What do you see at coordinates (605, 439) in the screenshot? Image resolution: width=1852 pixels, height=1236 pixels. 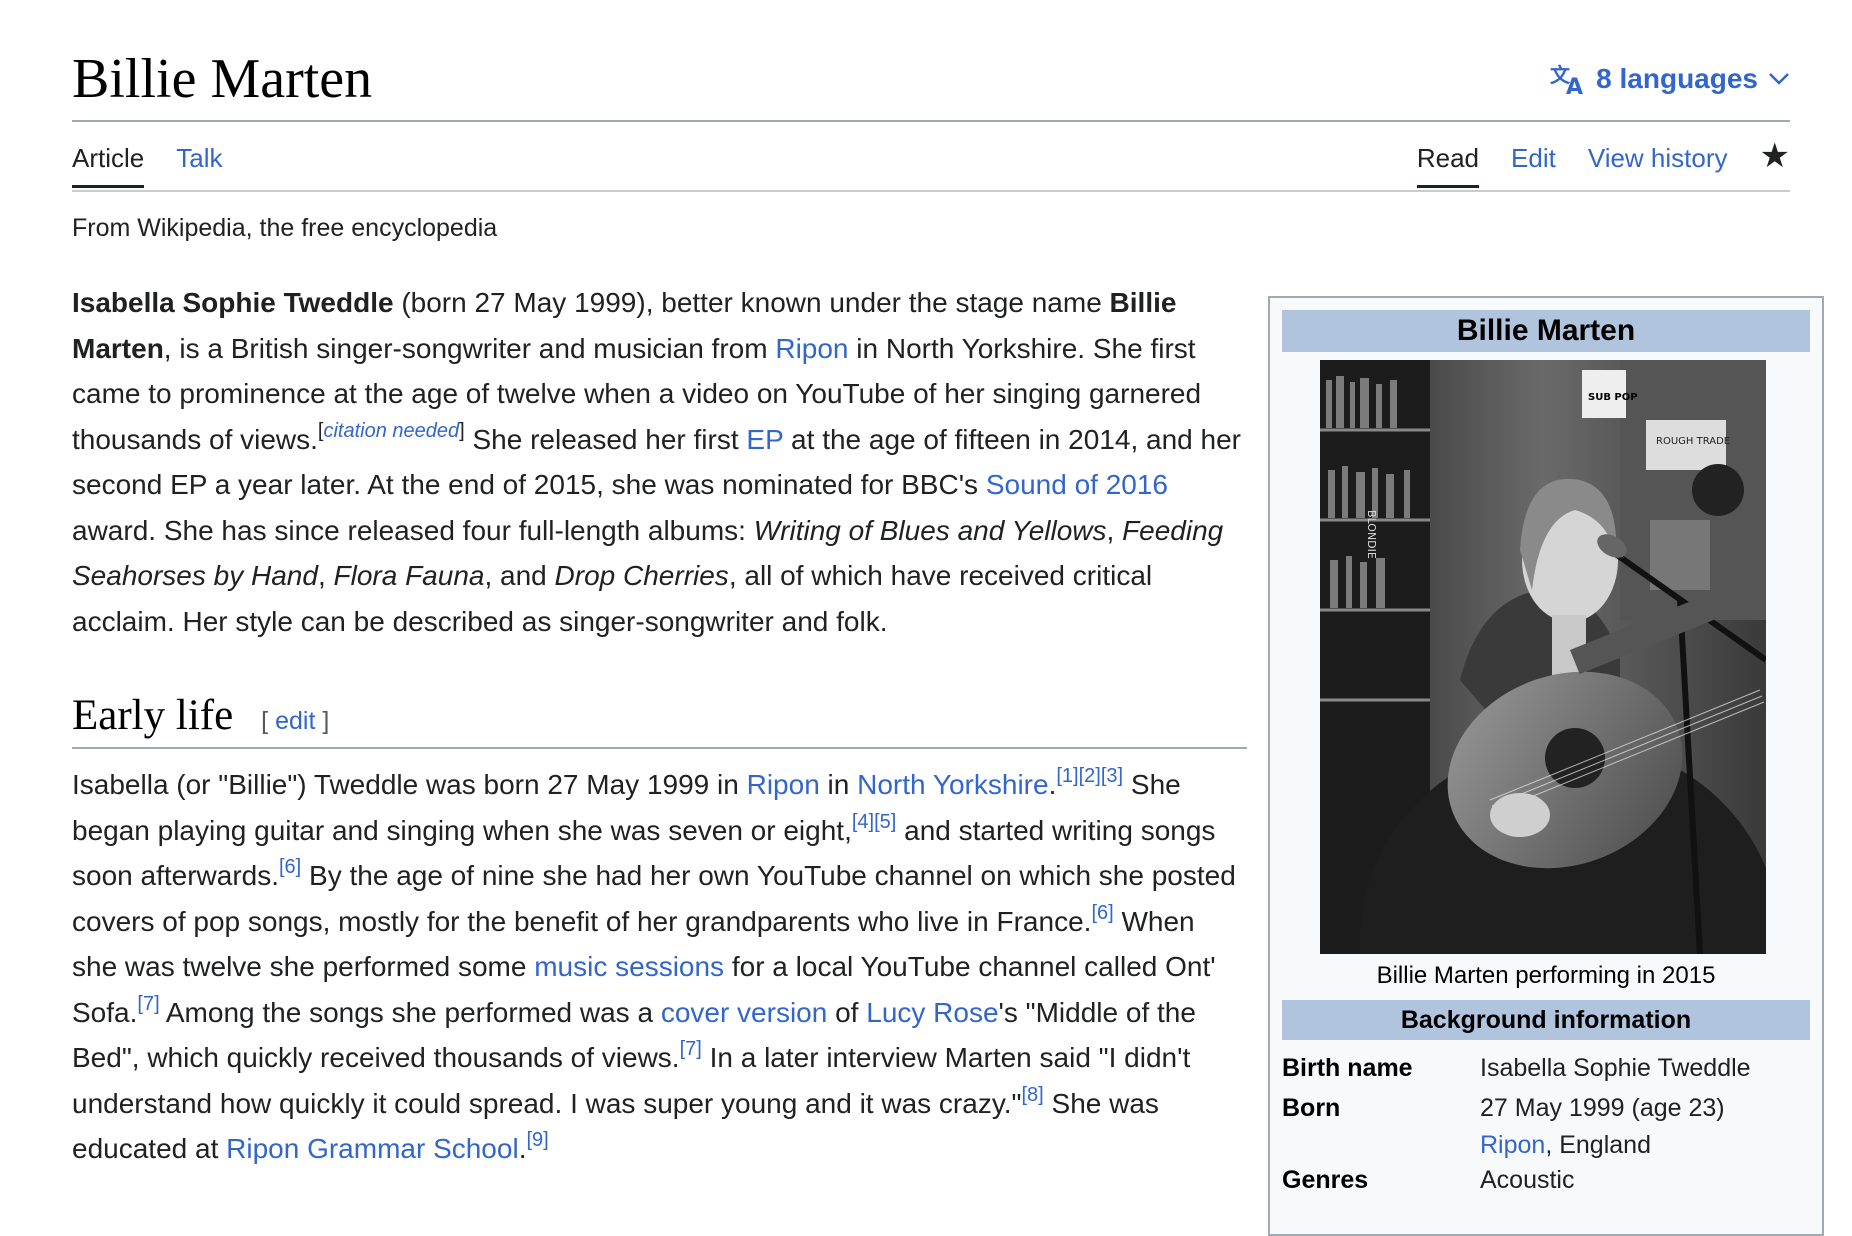 I see `intro-text: She released her first` at bounding box center [605, 439].